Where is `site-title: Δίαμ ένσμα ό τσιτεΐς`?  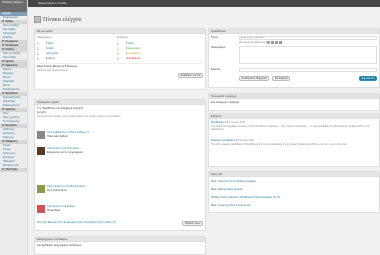
site-title: Δίαμ ένσμα ό τσιτεΐς is located at coordinates (52, 3).